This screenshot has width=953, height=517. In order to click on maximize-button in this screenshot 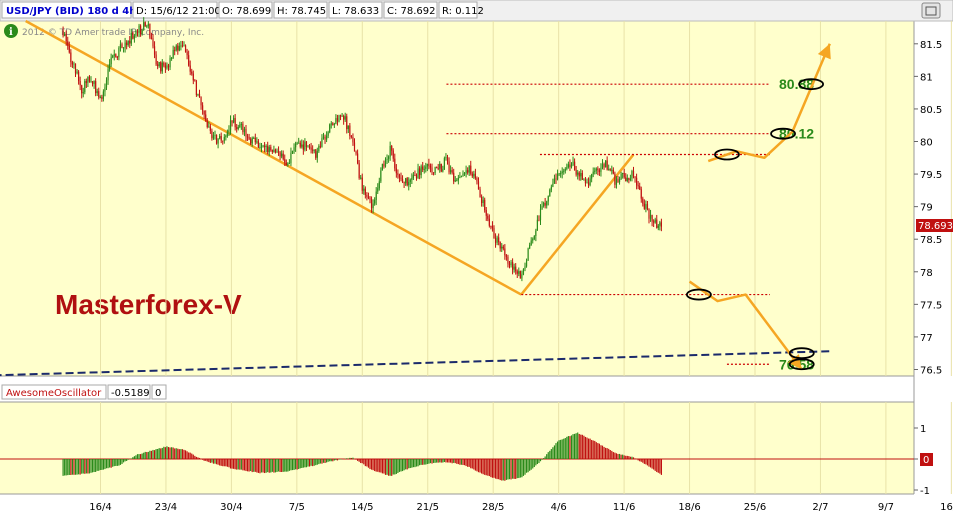, I will do `click(931, 10)`.